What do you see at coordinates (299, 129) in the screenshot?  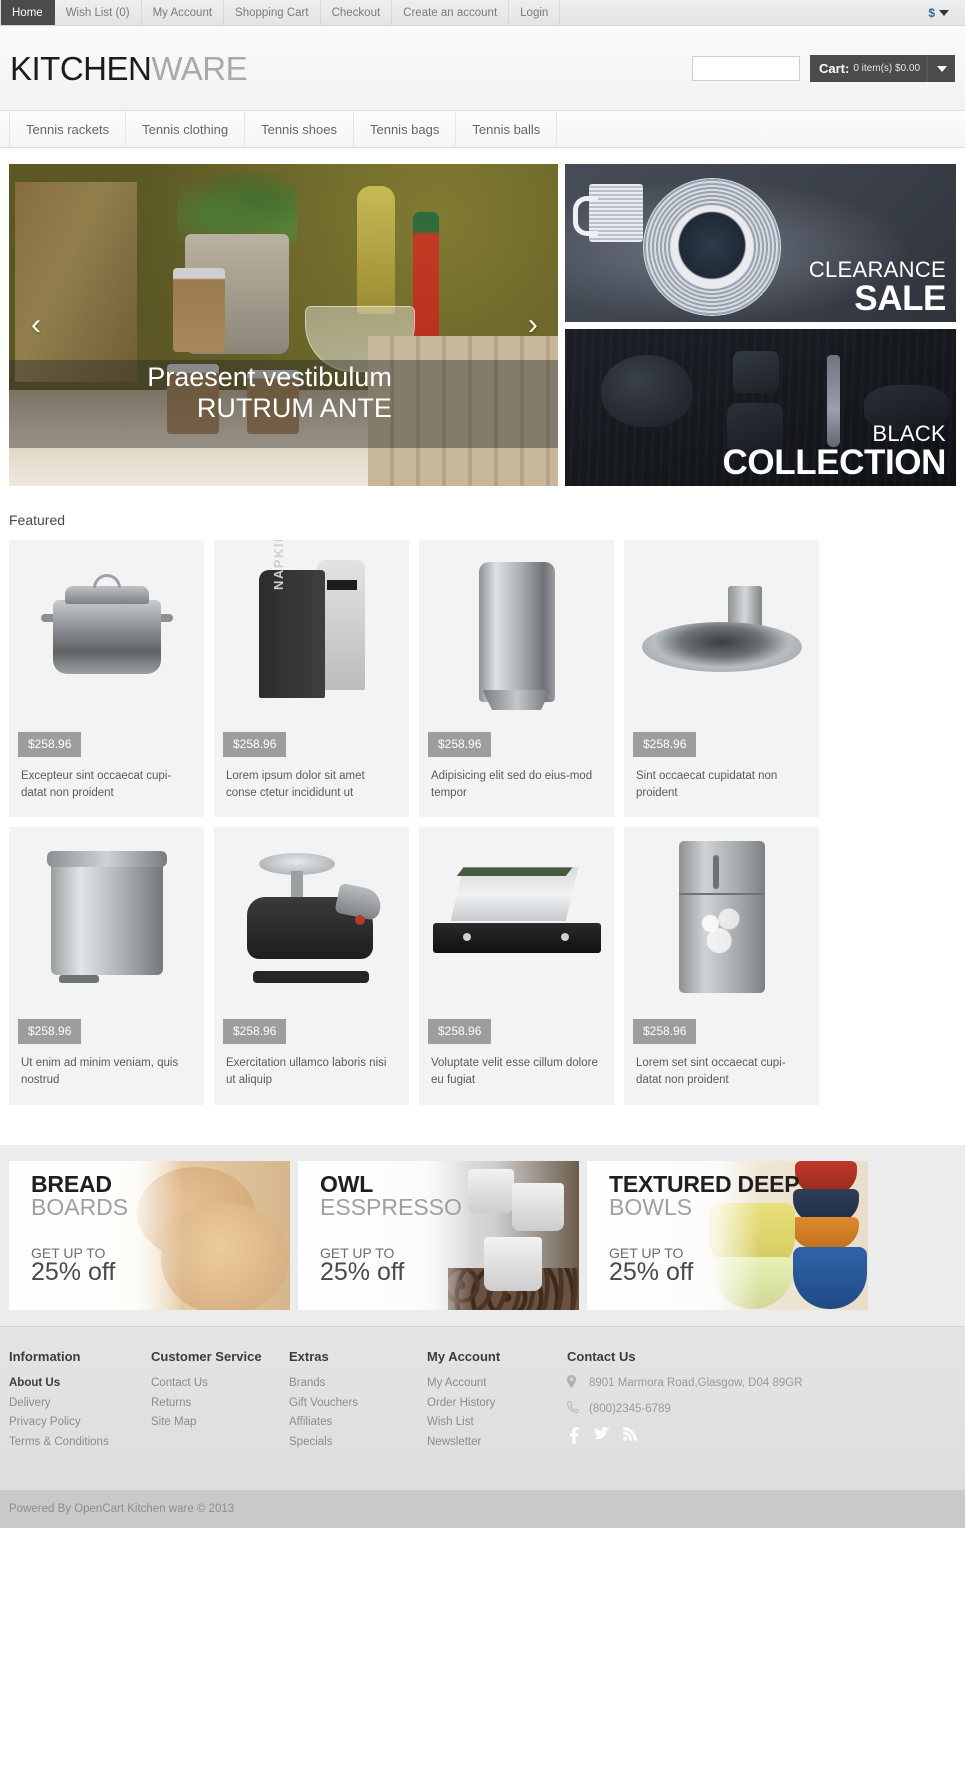 I see `catnav-item-tennis-shoes: Tennis shoes` at bounding box center [299, 129].